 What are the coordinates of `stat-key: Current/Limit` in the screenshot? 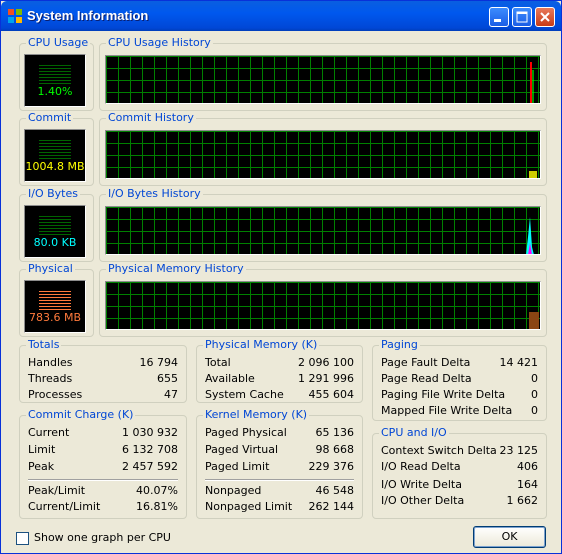 It's located at (64, 506).